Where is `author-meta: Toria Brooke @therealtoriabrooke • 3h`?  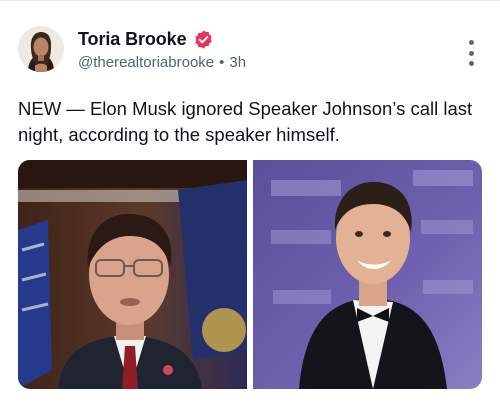
author-meta: Toria Brooke @therealtoriabrooke • 3h is located at coordinates (162, 49).